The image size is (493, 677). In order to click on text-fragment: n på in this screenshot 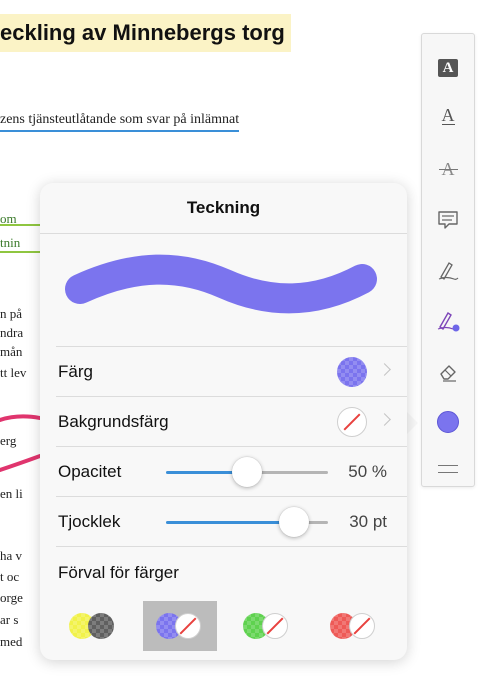, I will do `click(11, 313)`.